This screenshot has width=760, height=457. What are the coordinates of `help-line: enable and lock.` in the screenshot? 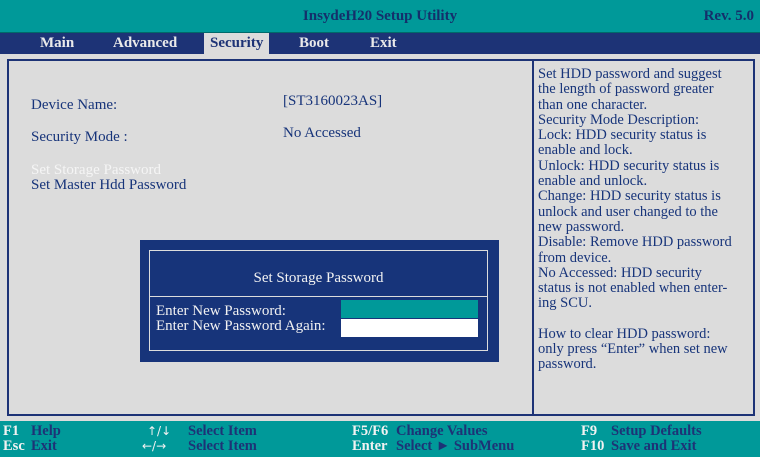 It's located at (585, 150).